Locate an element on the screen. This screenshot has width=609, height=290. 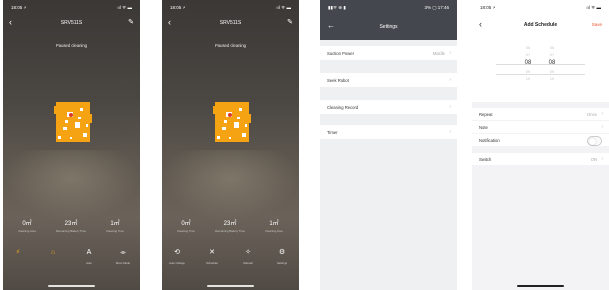
manual-icon: ✧ is located at coordinates (248, 252).